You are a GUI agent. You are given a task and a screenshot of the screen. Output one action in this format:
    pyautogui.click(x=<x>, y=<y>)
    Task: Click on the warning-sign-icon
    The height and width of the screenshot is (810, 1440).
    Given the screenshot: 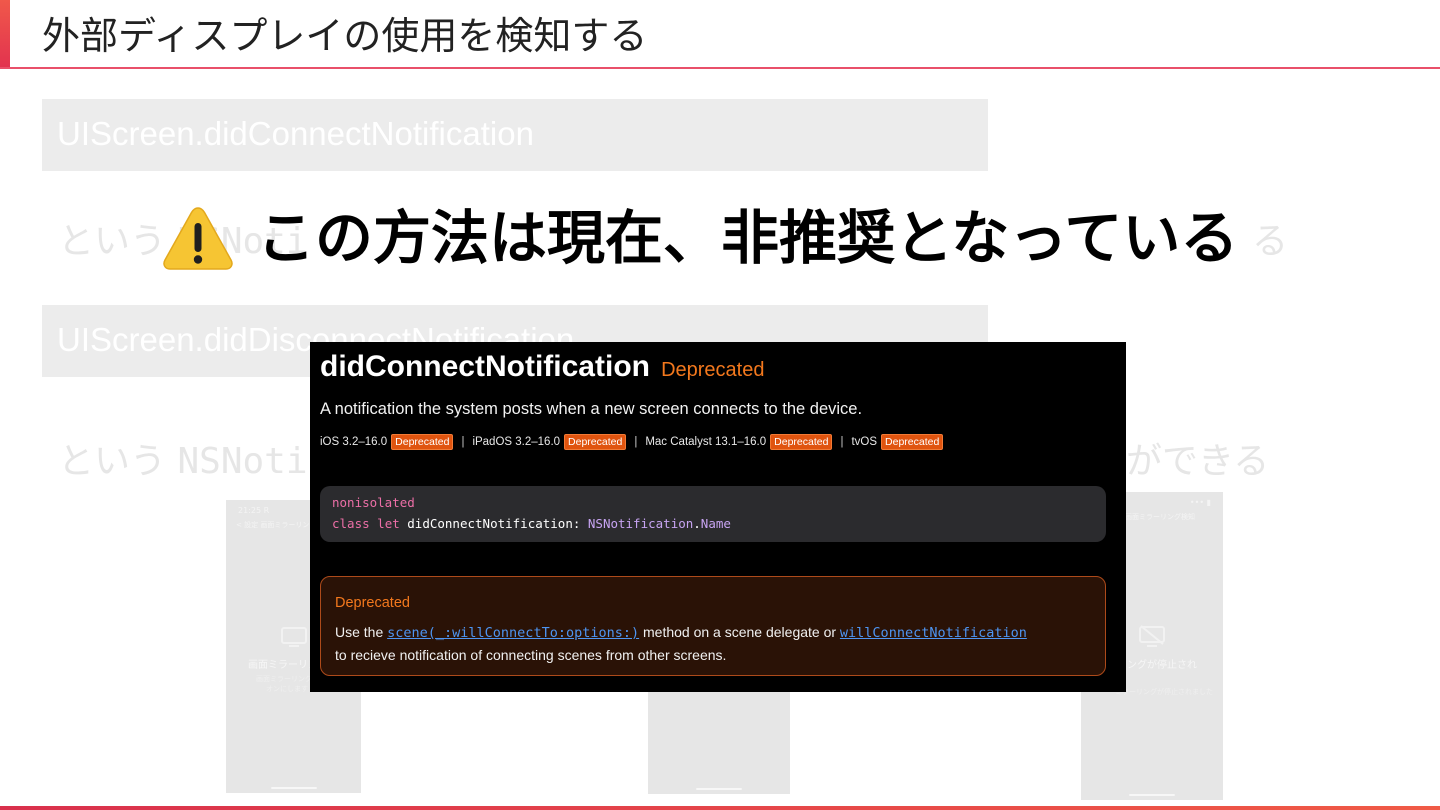 What is the action you would take?
    pyautogui.click(x=198, y=238)
    